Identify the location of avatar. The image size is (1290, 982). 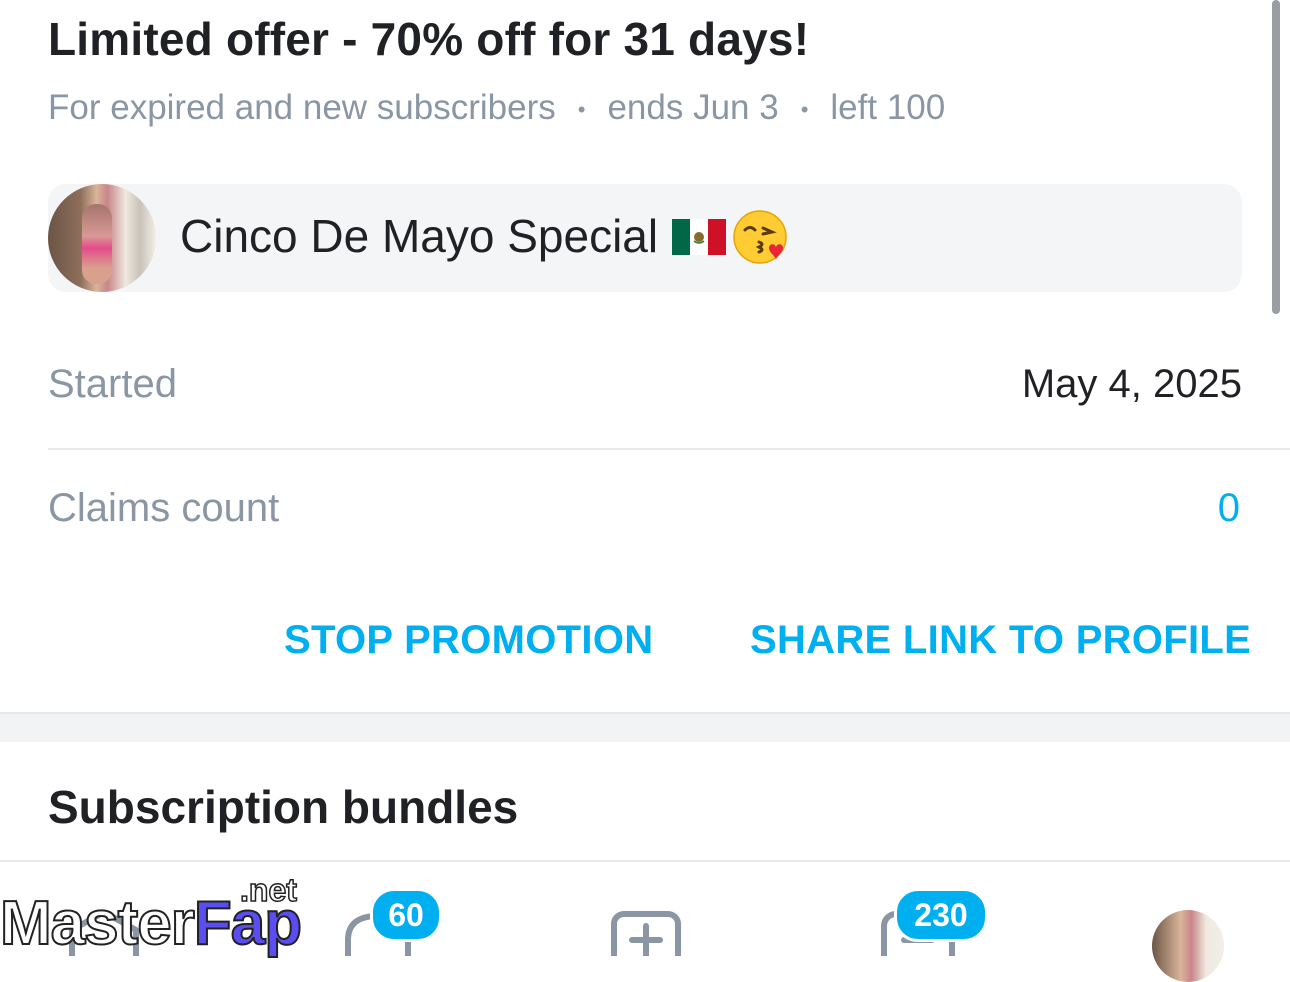
(102, 238).